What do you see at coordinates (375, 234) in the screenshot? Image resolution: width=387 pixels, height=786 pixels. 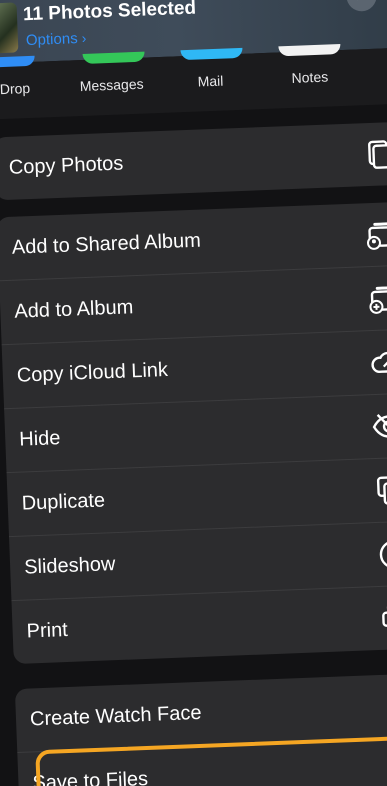 I see `shared-album-icon` at bounding box center [375, 234].